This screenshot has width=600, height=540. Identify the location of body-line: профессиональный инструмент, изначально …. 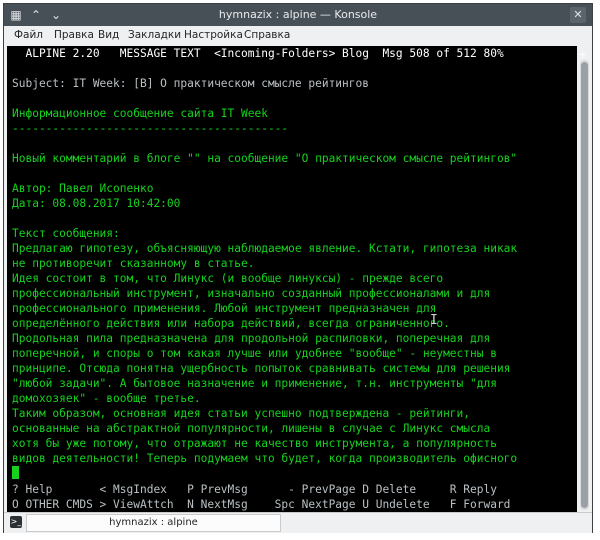
(251, 293).